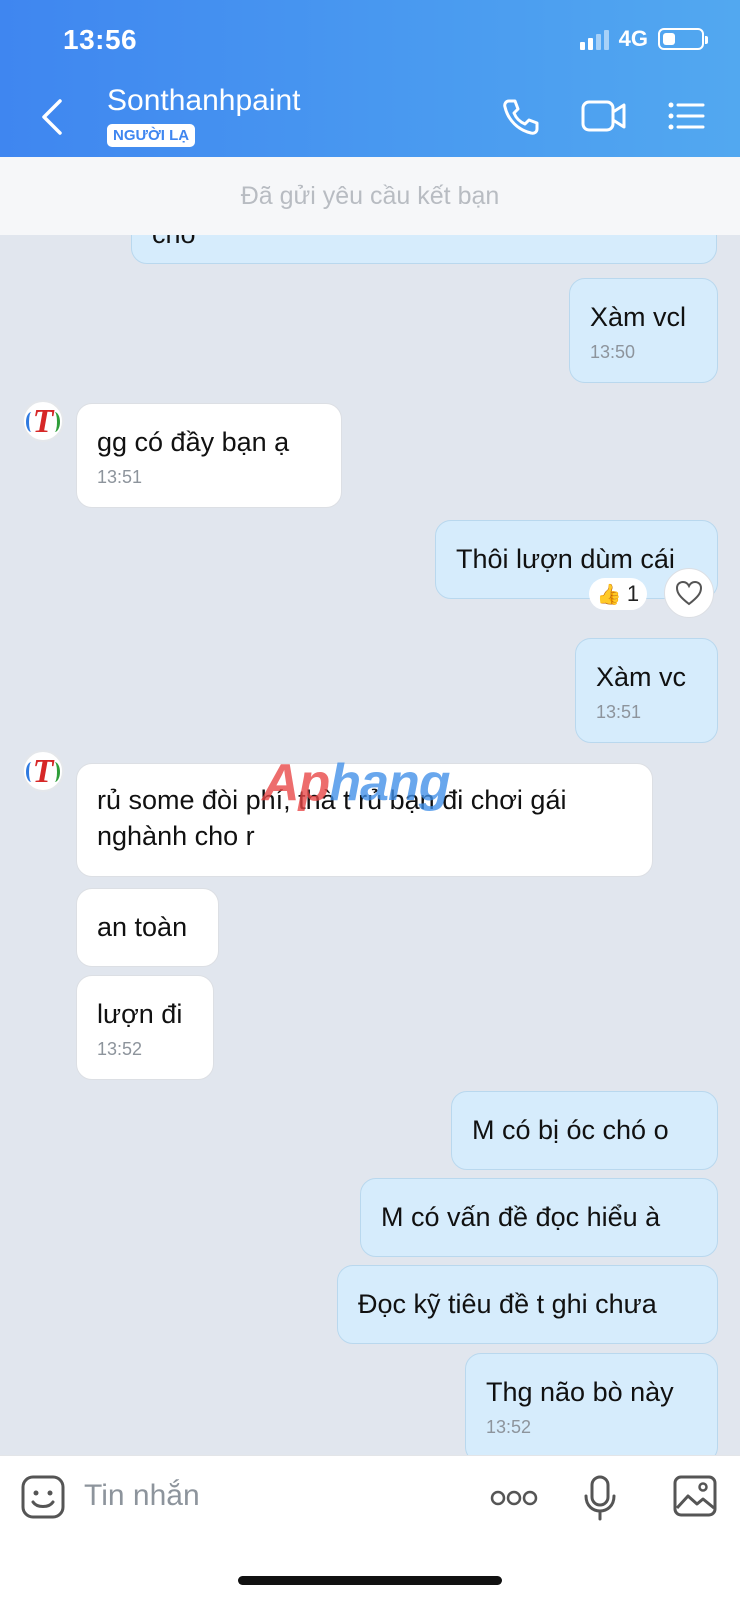 The width and height of the screenshot is (740, 1600). I want to click on chat-header: 13:56 4G Sonthanhpaint NGƯỜI LẠ, so click(370, 78).